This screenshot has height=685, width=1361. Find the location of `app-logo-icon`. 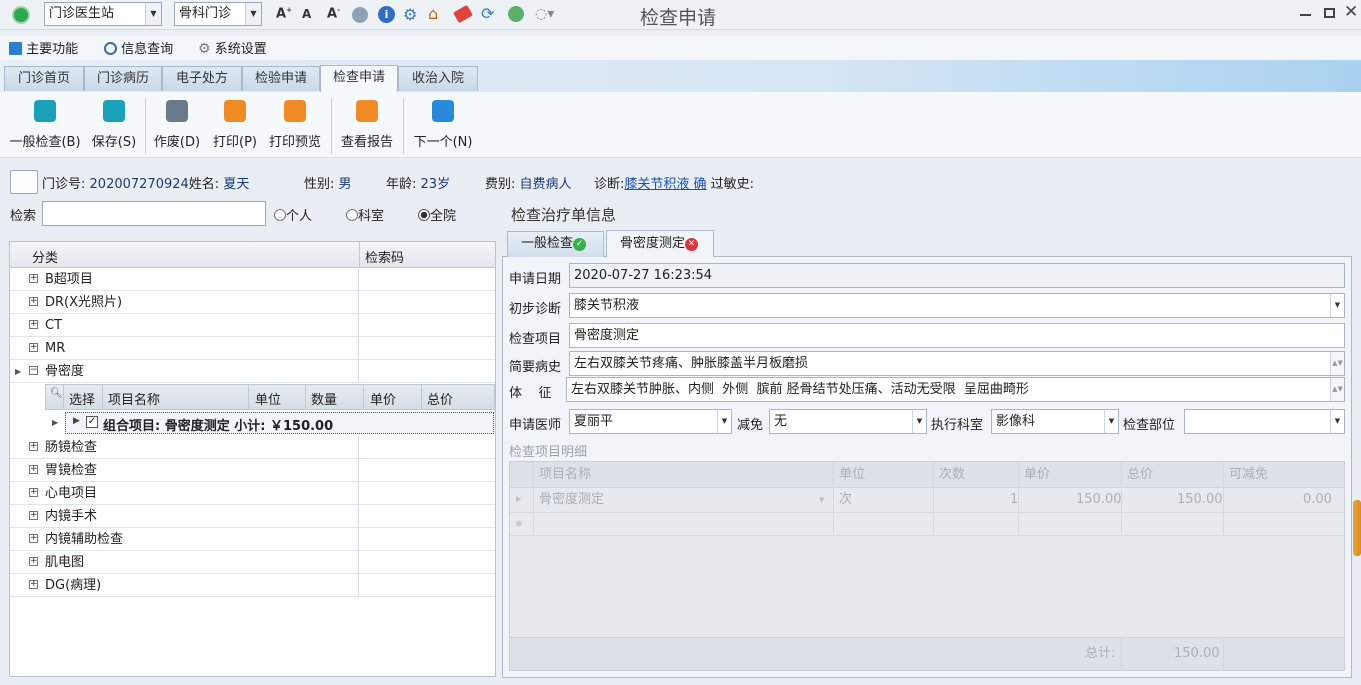

app-logo-icon is located at coordinates (21, 15).